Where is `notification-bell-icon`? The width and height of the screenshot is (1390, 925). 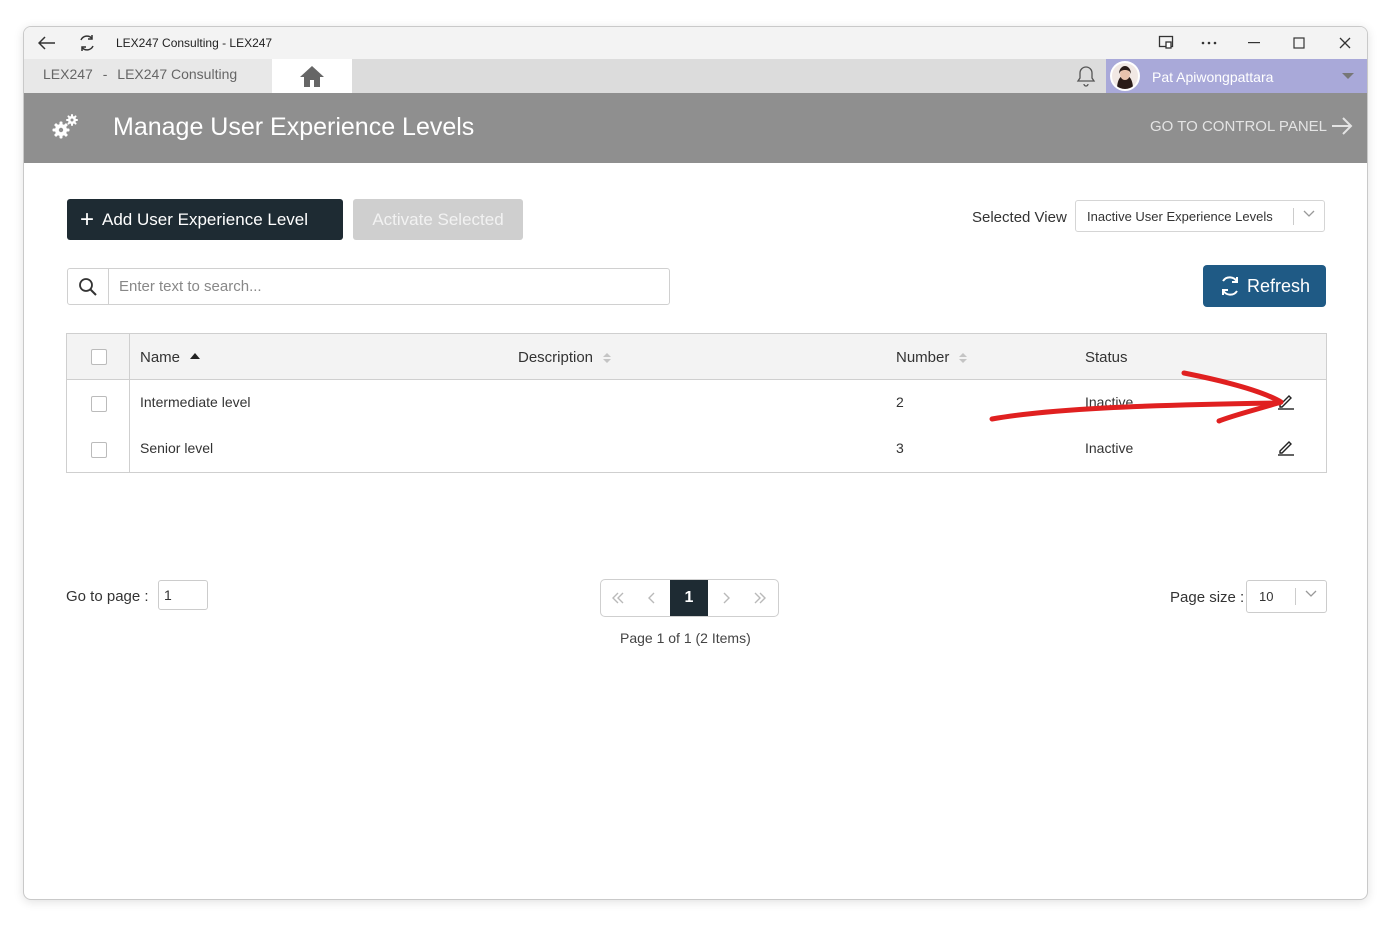 notification-bell-icon is located at coordinates (1086, 76).